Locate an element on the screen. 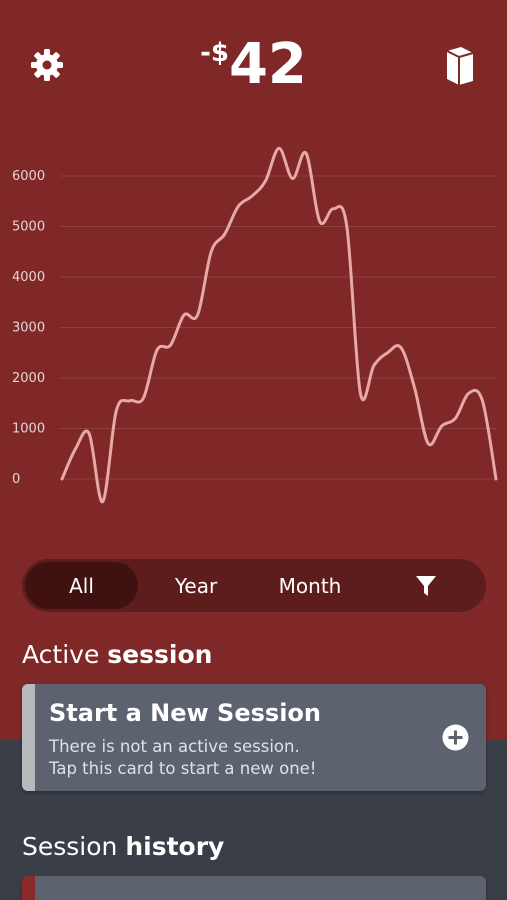 This screenshot has height=900, width=507. filter-month-button: Month is located at coordinates (310, 585).